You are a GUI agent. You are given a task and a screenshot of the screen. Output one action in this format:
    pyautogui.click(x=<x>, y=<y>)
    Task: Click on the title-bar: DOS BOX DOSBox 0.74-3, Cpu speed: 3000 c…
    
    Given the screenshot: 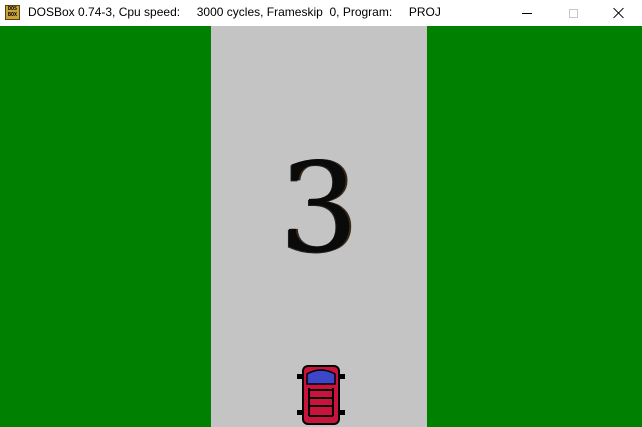 What is the action you would take?
    pyautogui.click(x=321, y=13)
    